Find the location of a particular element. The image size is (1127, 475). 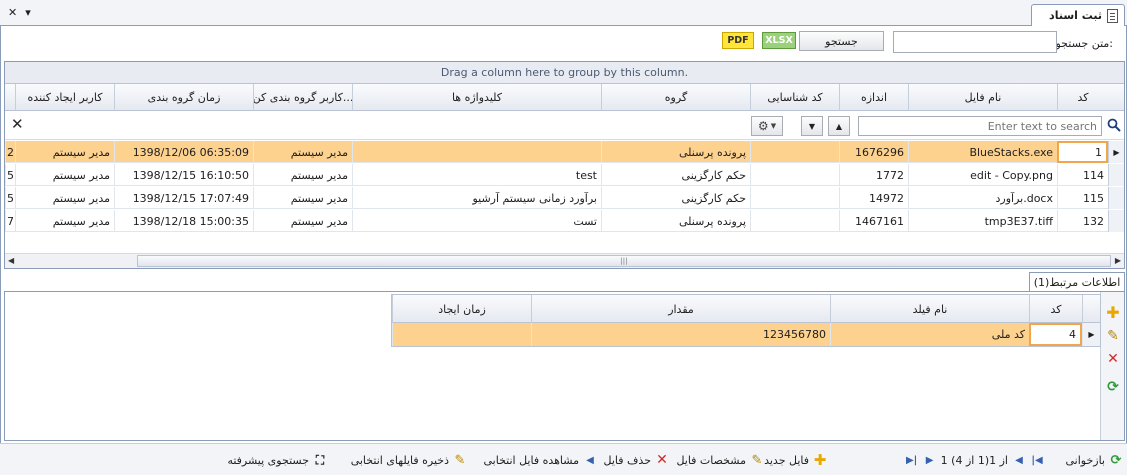

cell-size: 1676296 is located at coordinates (873, 152).